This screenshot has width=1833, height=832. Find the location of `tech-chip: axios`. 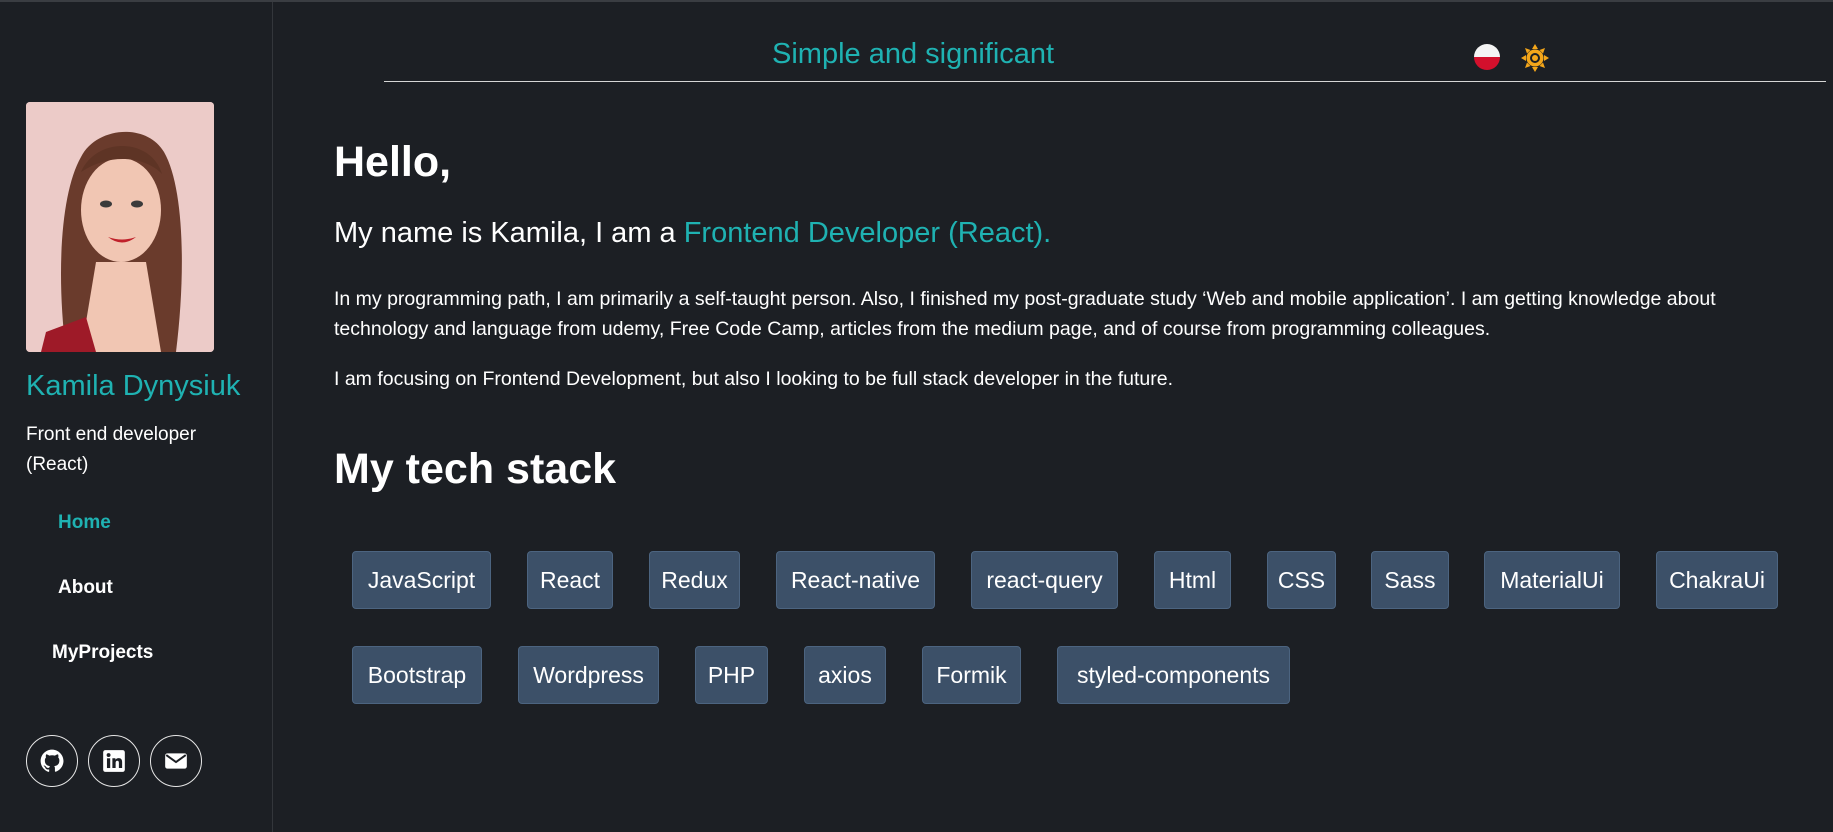

tech-chip: axios is located at coordinates (845, 675).